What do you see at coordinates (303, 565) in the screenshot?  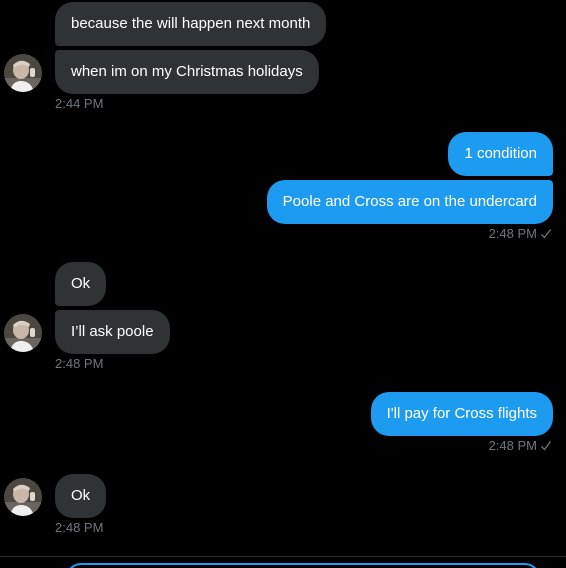 I see `message-composer-input` at bounding box center [303, 565].